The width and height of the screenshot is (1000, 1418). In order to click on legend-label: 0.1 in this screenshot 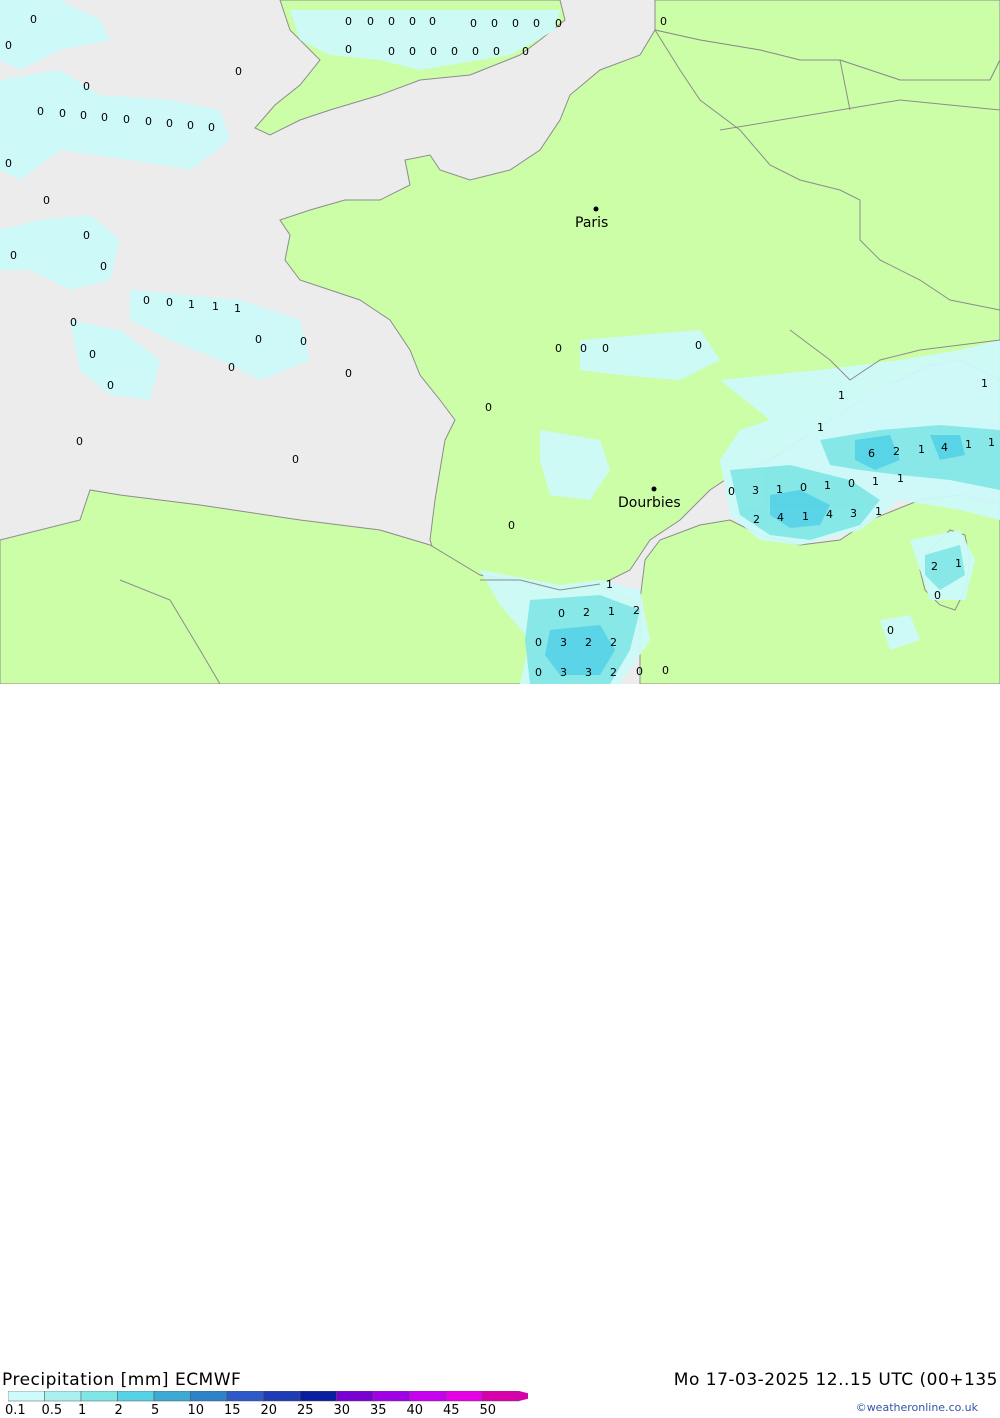, I will do `click(15, 1410)`.